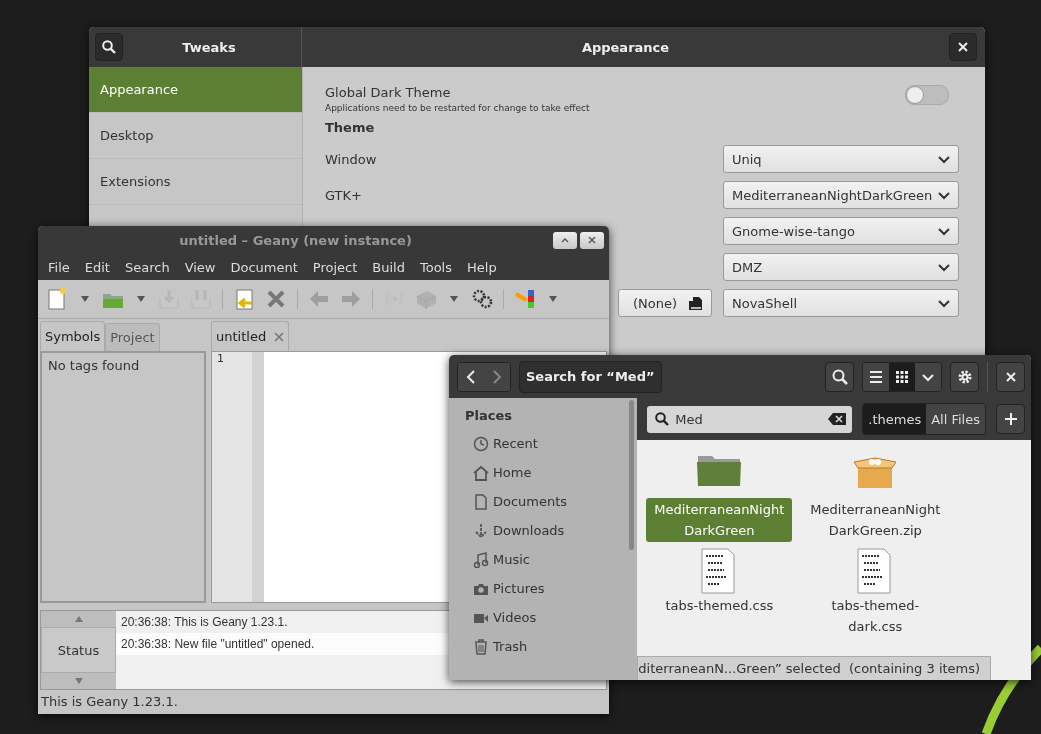 The width and height of the screenshot is (1041, 734). What do you see at coordinates (343, 195) in the screenshot?
I see `setting-label: GTK+` at bounding box center [343, 195].